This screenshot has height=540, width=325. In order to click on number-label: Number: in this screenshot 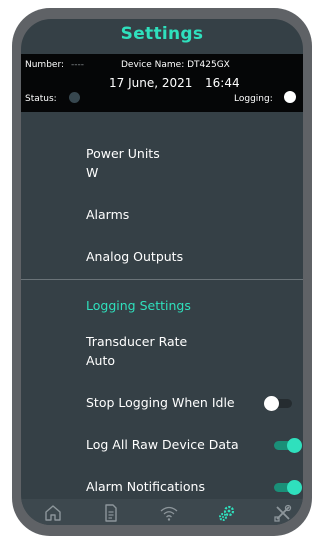, I will do `click(45, 65)`.